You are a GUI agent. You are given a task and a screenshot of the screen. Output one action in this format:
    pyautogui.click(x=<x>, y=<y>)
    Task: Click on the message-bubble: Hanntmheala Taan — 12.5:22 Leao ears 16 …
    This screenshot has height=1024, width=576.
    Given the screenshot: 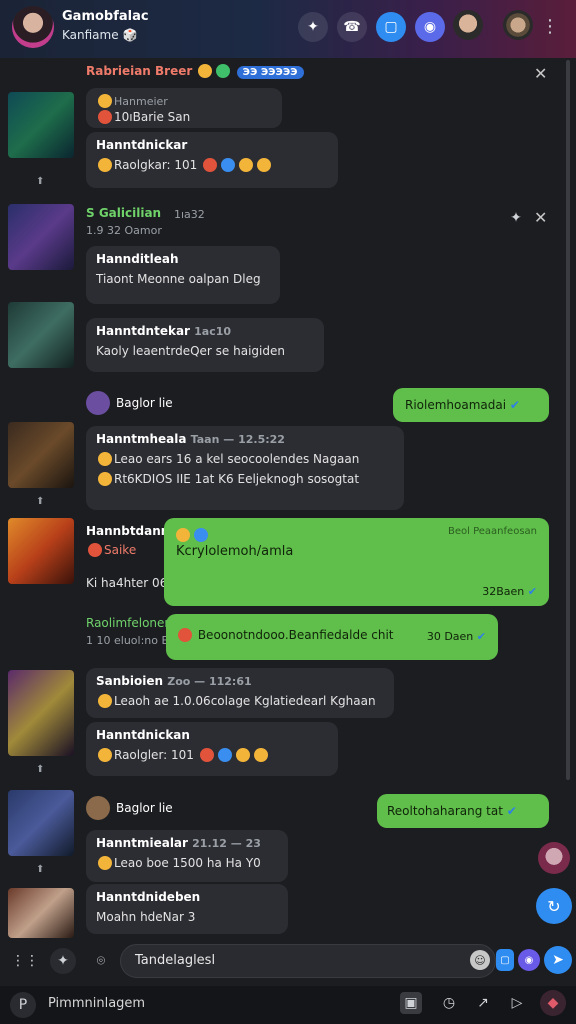 What is the action you would take?
    pyautogui.click(x=245, y=468)
    